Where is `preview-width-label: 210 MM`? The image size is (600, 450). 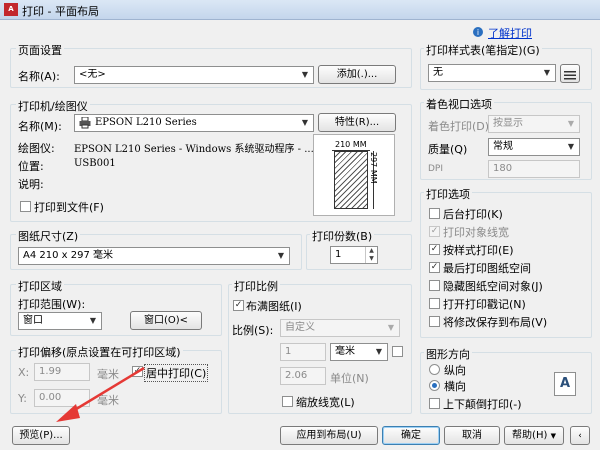 preview-width-label: 210 MM is located at coordinates (351, 144).